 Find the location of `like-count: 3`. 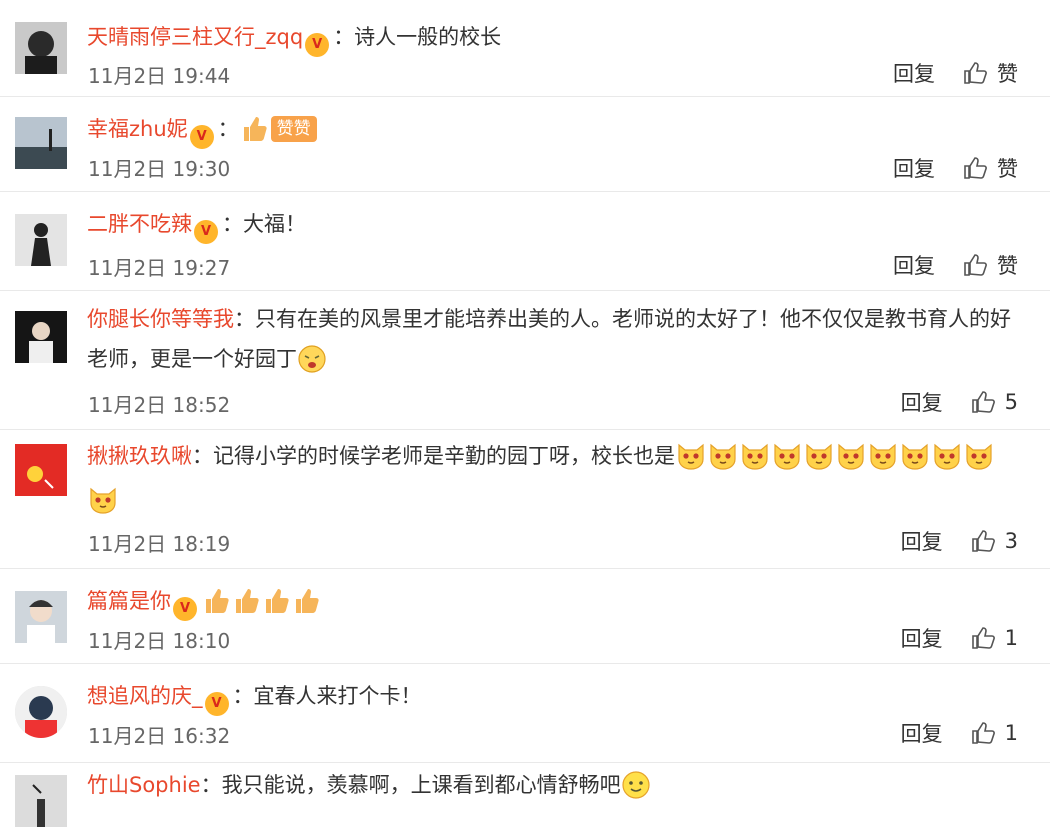

like-count: 3 is located at coordinates (1011, 541).